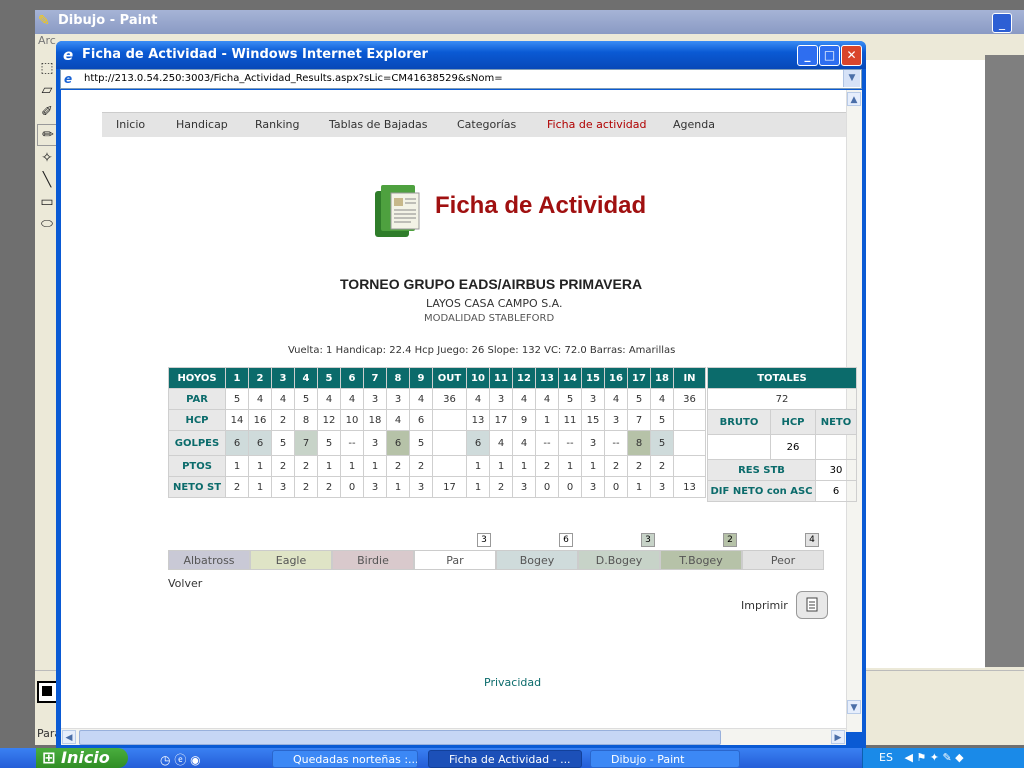 The image size is (1024, 768). What do you see at coordinates (597, 124) in the screenshot?
I see `nav-ficha-de-actividad: Ficha de actividad` at bounding box center [597, 124].